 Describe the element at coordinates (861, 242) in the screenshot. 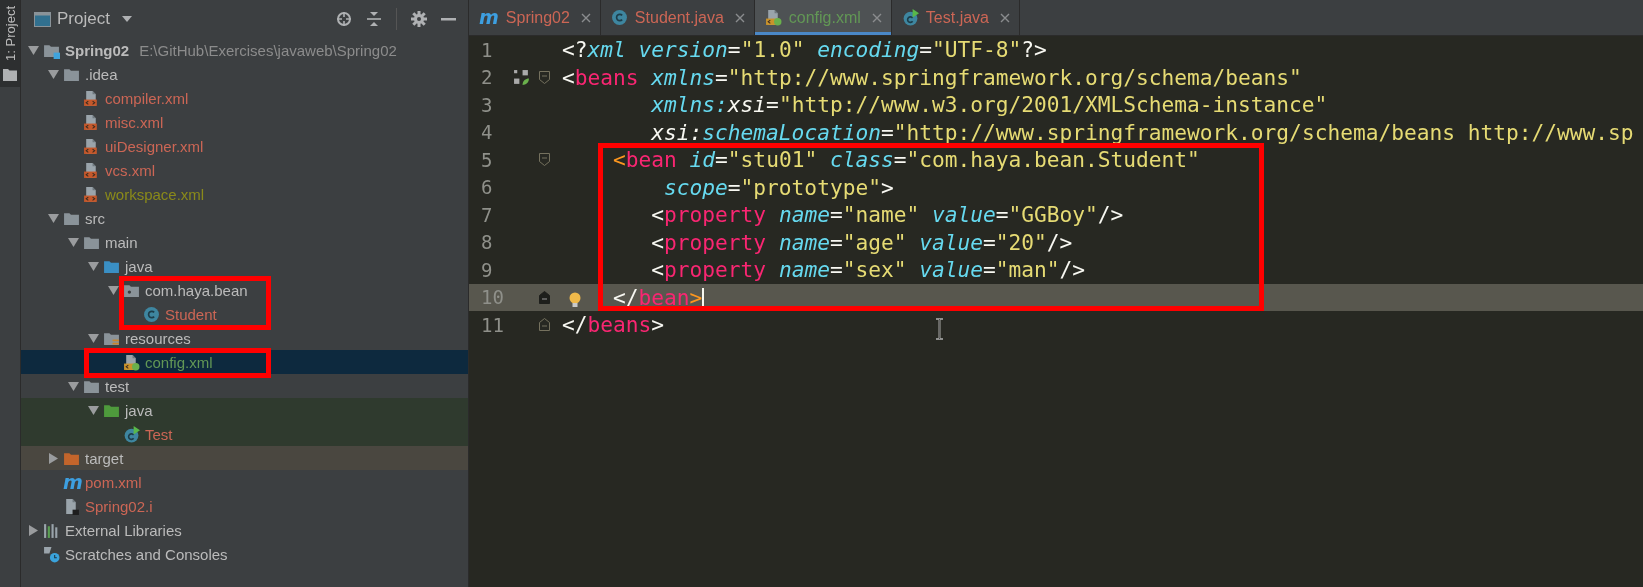

I see `code-line: <property name="age" value="20"/>` at that location.